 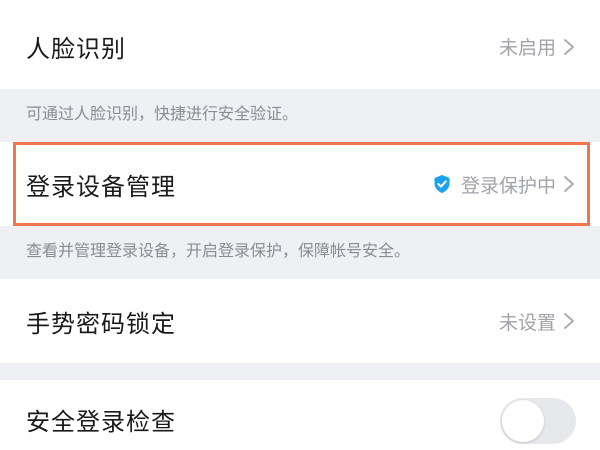 I want to click on login-device-status: 登录保护中, so click(x=504, y=184).